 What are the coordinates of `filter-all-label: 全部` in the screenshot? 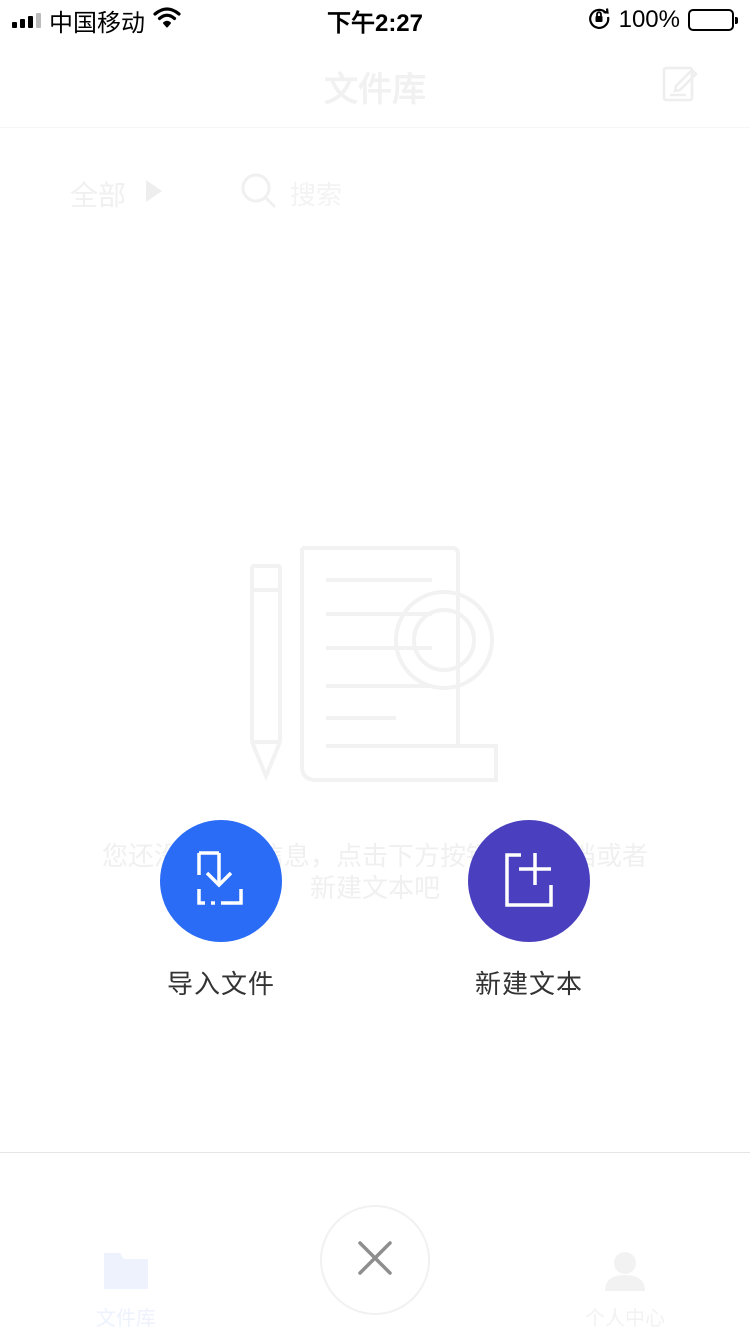 It's located at (98, 195).